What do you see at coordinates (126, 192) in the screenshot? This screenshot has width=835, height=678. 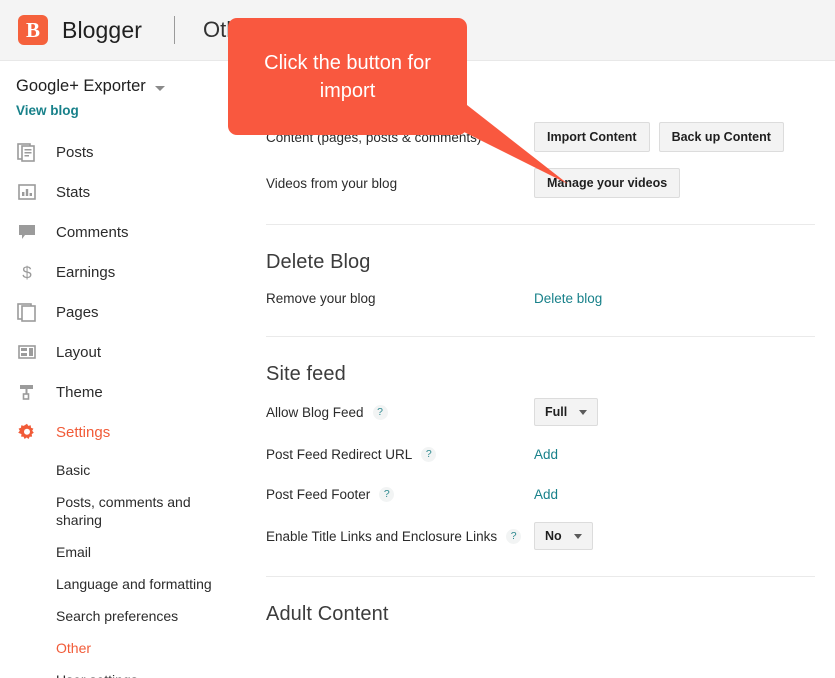 I see `sidebar-item-stats: Stats` at bounding box center [126, 192].